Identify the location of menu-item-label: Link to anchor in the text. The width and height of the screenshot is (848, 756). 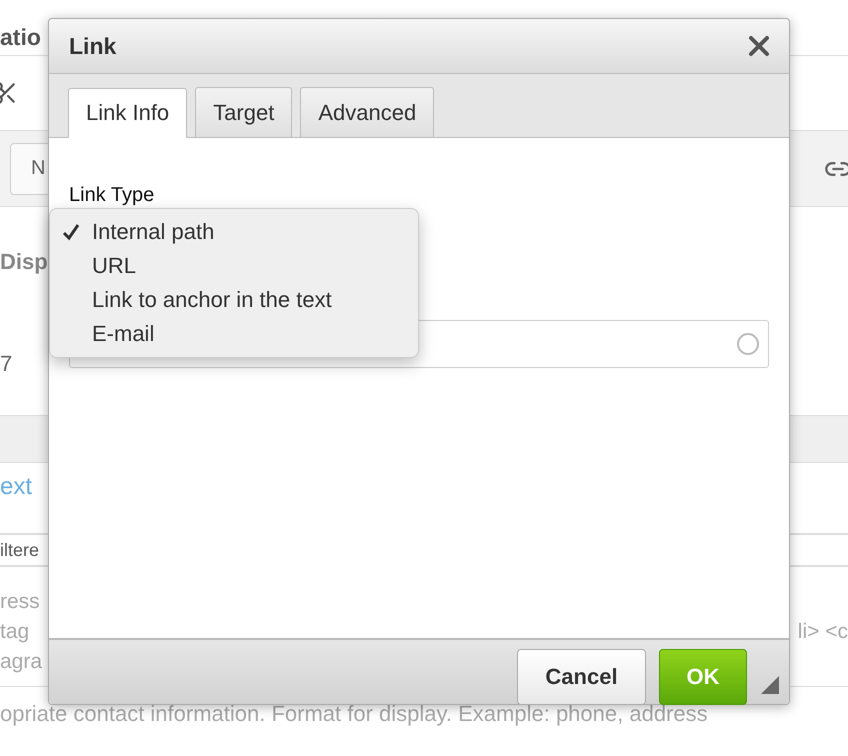
(212, 300).